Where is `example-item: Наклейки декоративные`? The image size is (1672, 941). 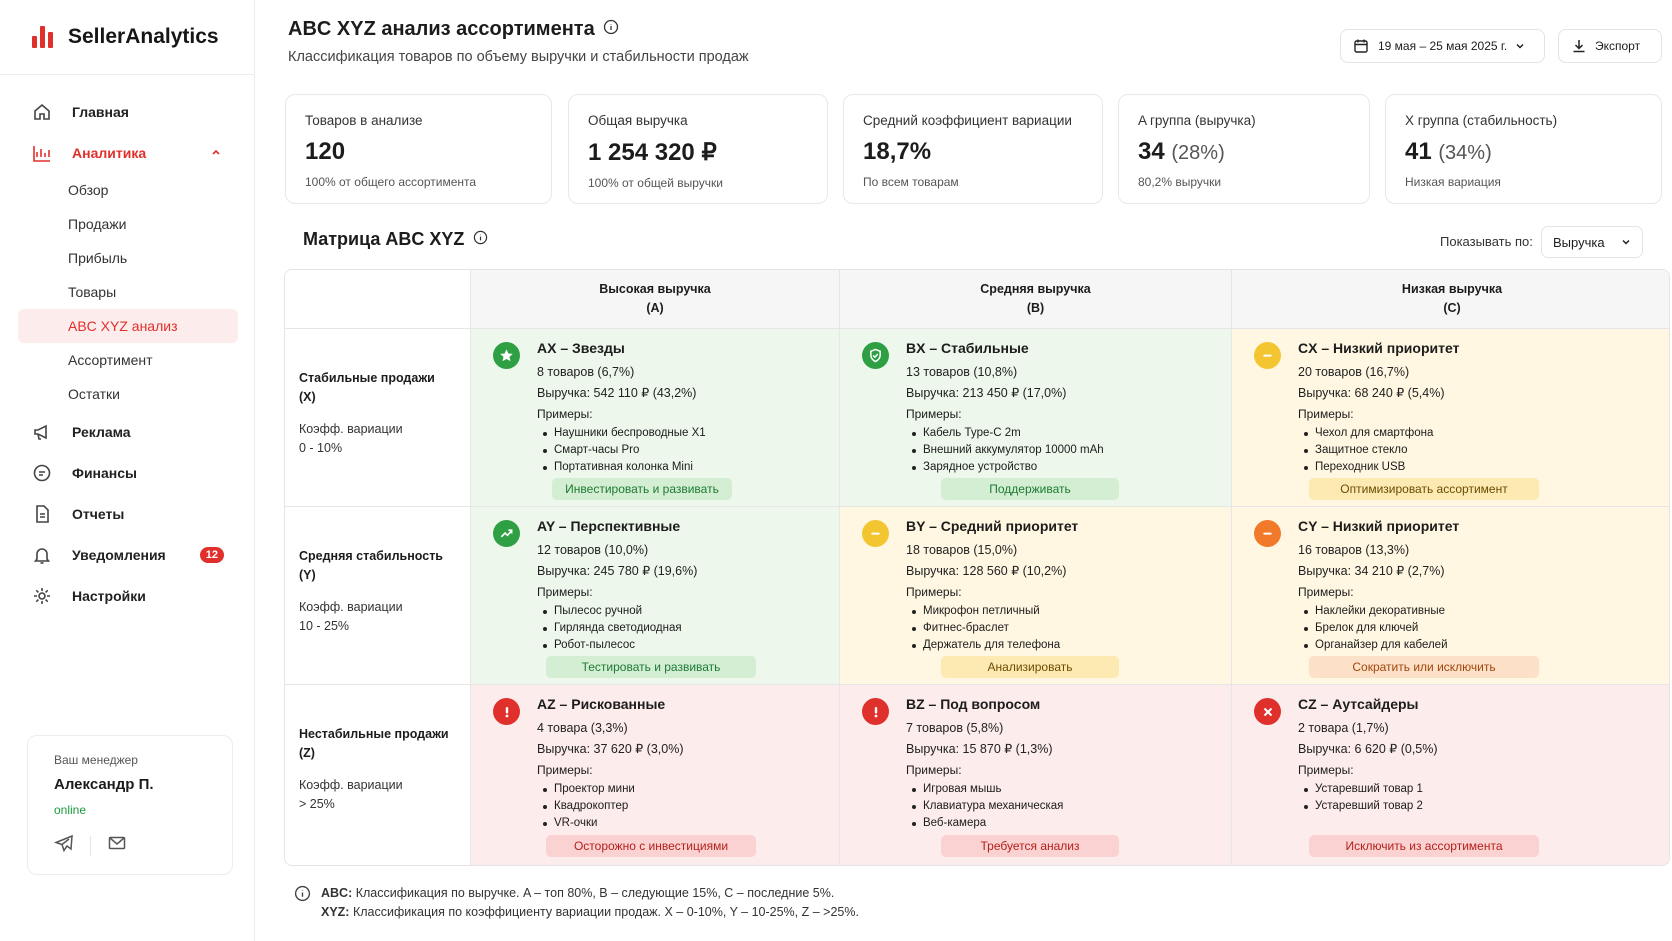 example-item: Наклейки декоративные is located at coordinates (1480, 611).